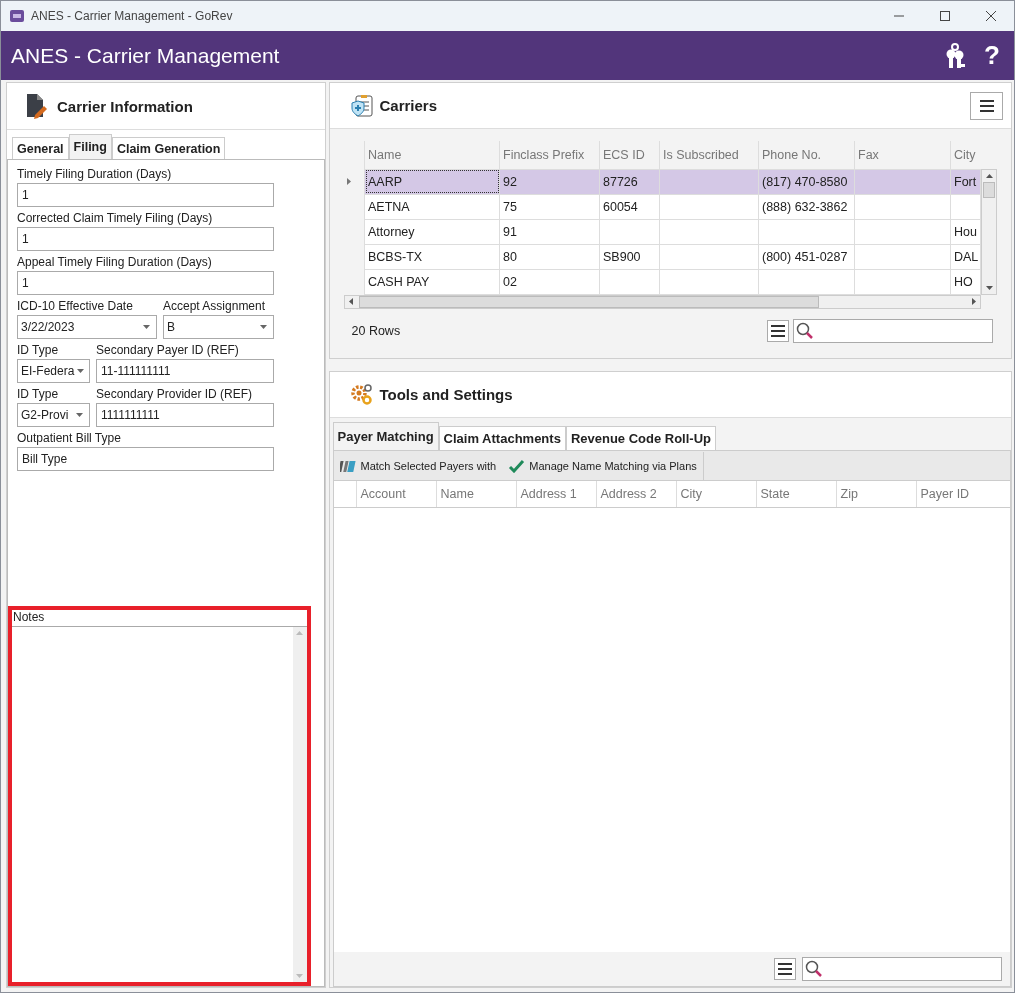 Image resolution: width=1015 pixels, height=993 pixels. Describe the element at coordinates (475, 494) in the screenshot. I see `column-header: Name` at that location.